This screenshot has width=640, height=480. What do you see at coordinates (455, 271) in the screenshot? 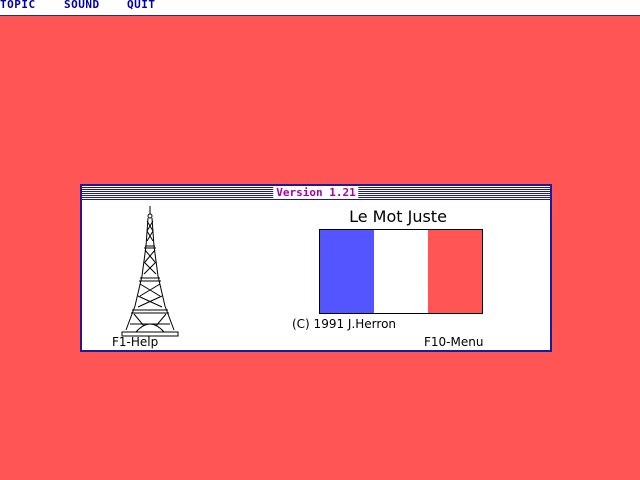
I see `flag-red-stripe` at bounding box center [455, 271].